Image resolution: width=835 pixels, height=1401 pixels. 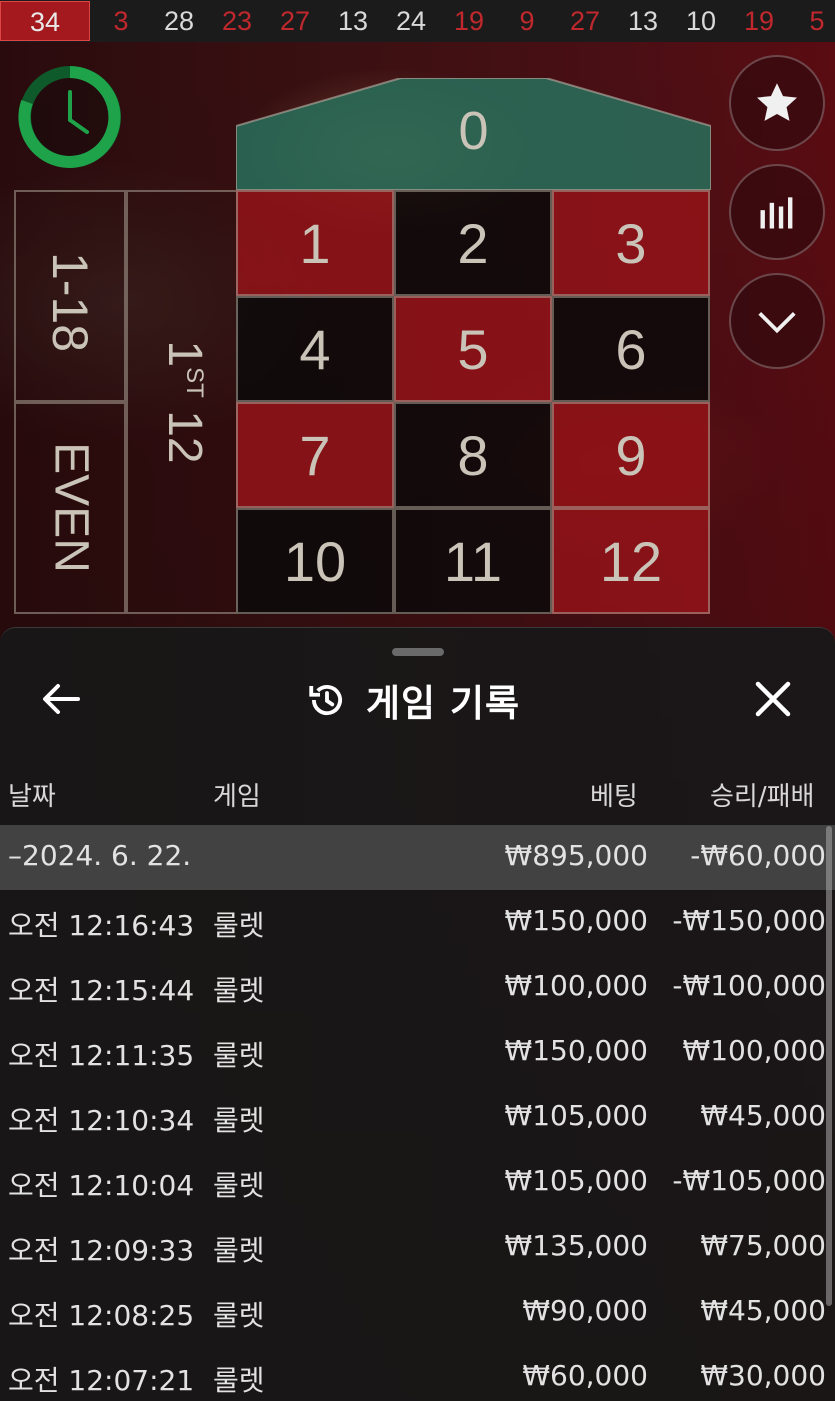 I want to click on row-time: 오전 12:07:21, so click(x=101, y=1380).